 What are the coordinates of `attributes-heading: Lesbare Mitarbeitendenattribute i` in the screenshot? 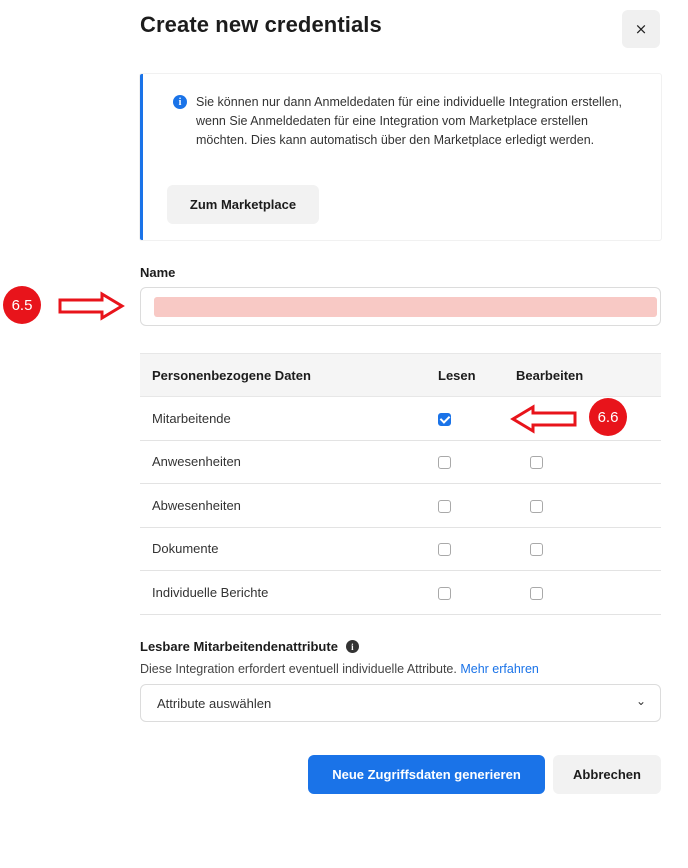 It's located at (249, 646).